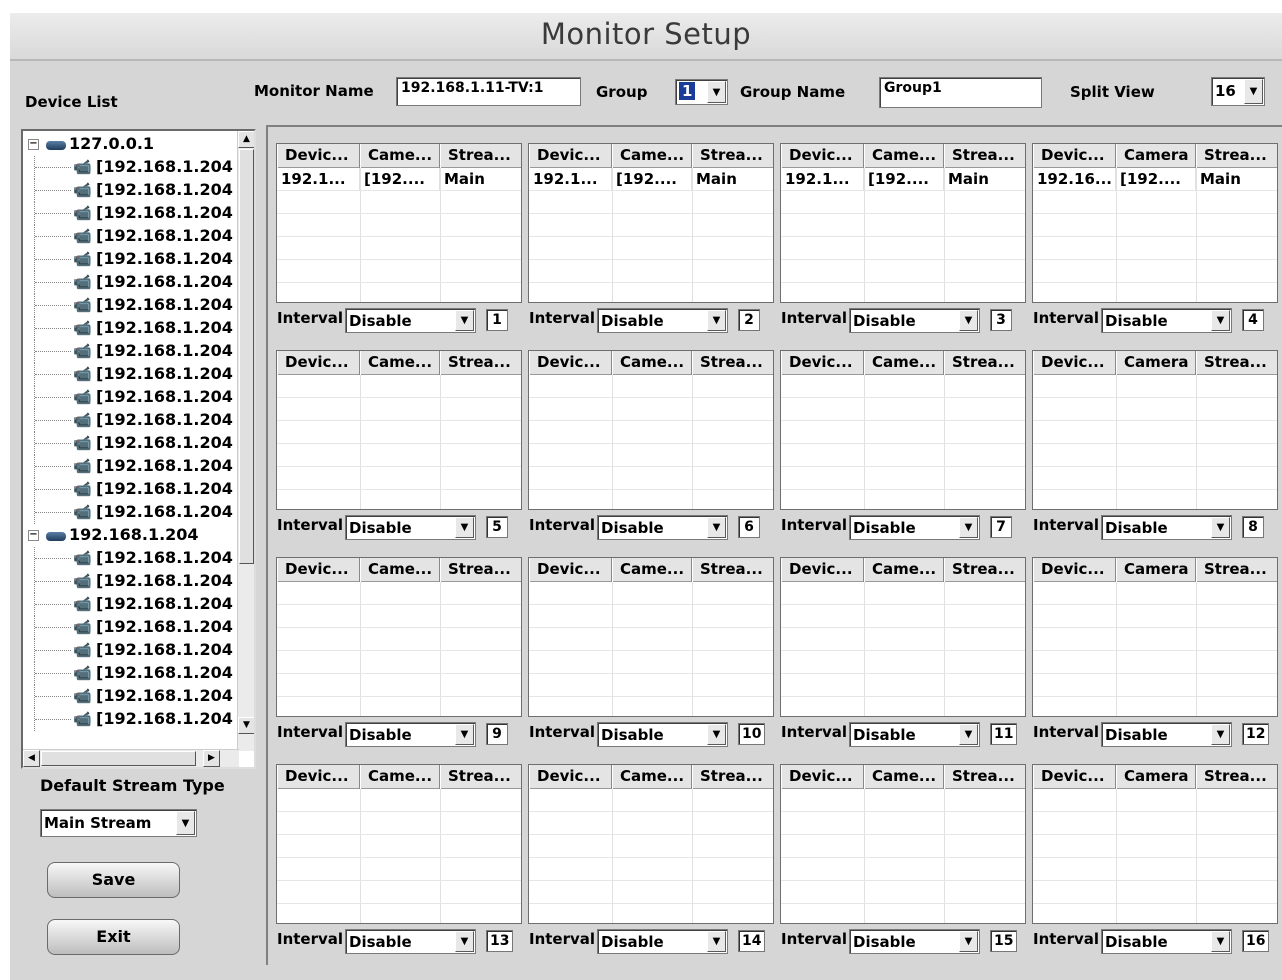 The height and width of the screenshot is (980, 1282). Describe the element at coordinates (131, 758) in the screenshot. I see `tree-horizontal-scrollbar: ◀ ▶` at that location.